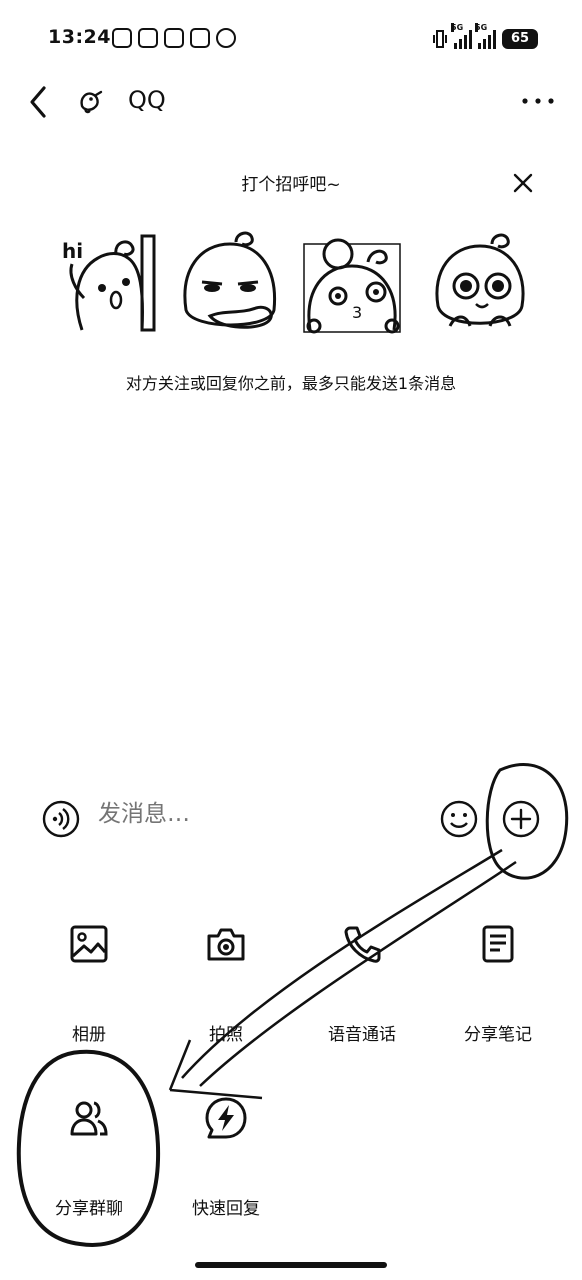 This screenshot has width=582, height=1280. I want to click on battery-icon: 65, so click(520, 39).